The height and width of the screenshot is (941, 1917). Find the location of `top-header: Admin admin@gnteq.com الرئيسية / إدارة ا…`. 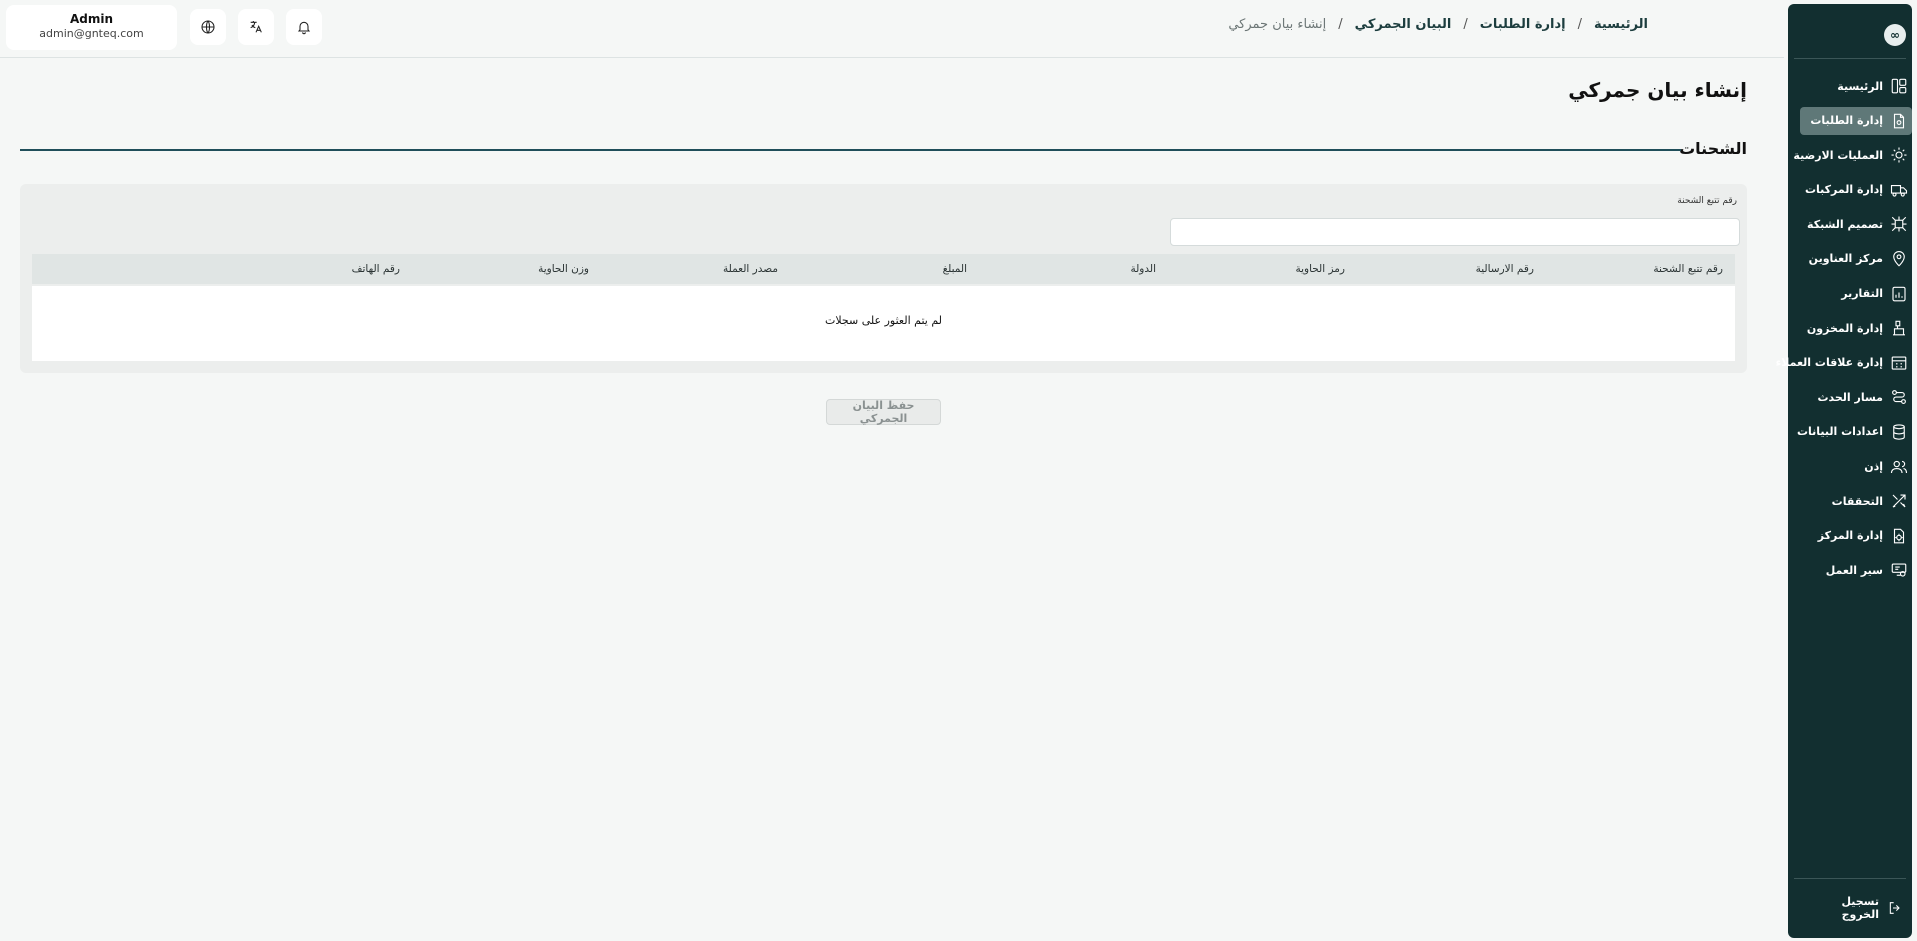

top-header: Admin admin@gnteq.com الرئيسية / إدارة ا… is located at coordinates (892, 29).